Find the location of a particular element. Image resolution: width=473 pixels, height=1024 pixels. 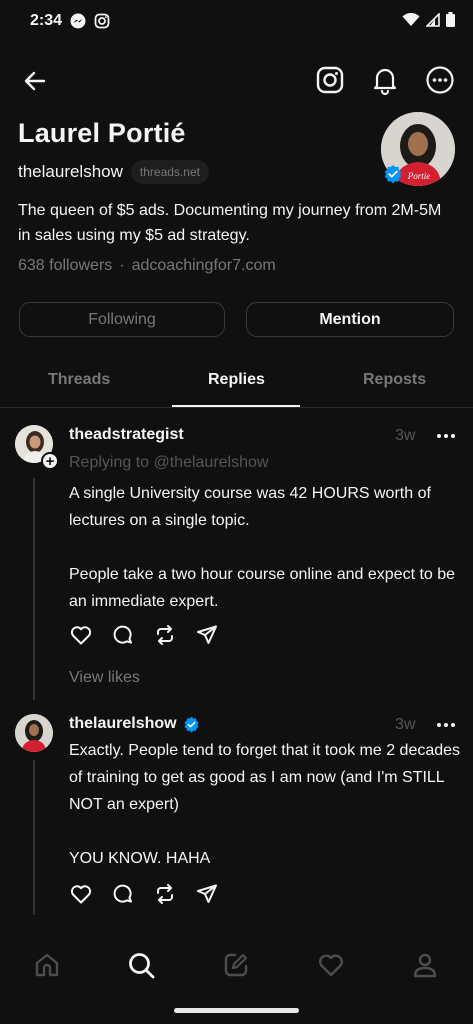

profile-icon is located at coordinates (425, 965).